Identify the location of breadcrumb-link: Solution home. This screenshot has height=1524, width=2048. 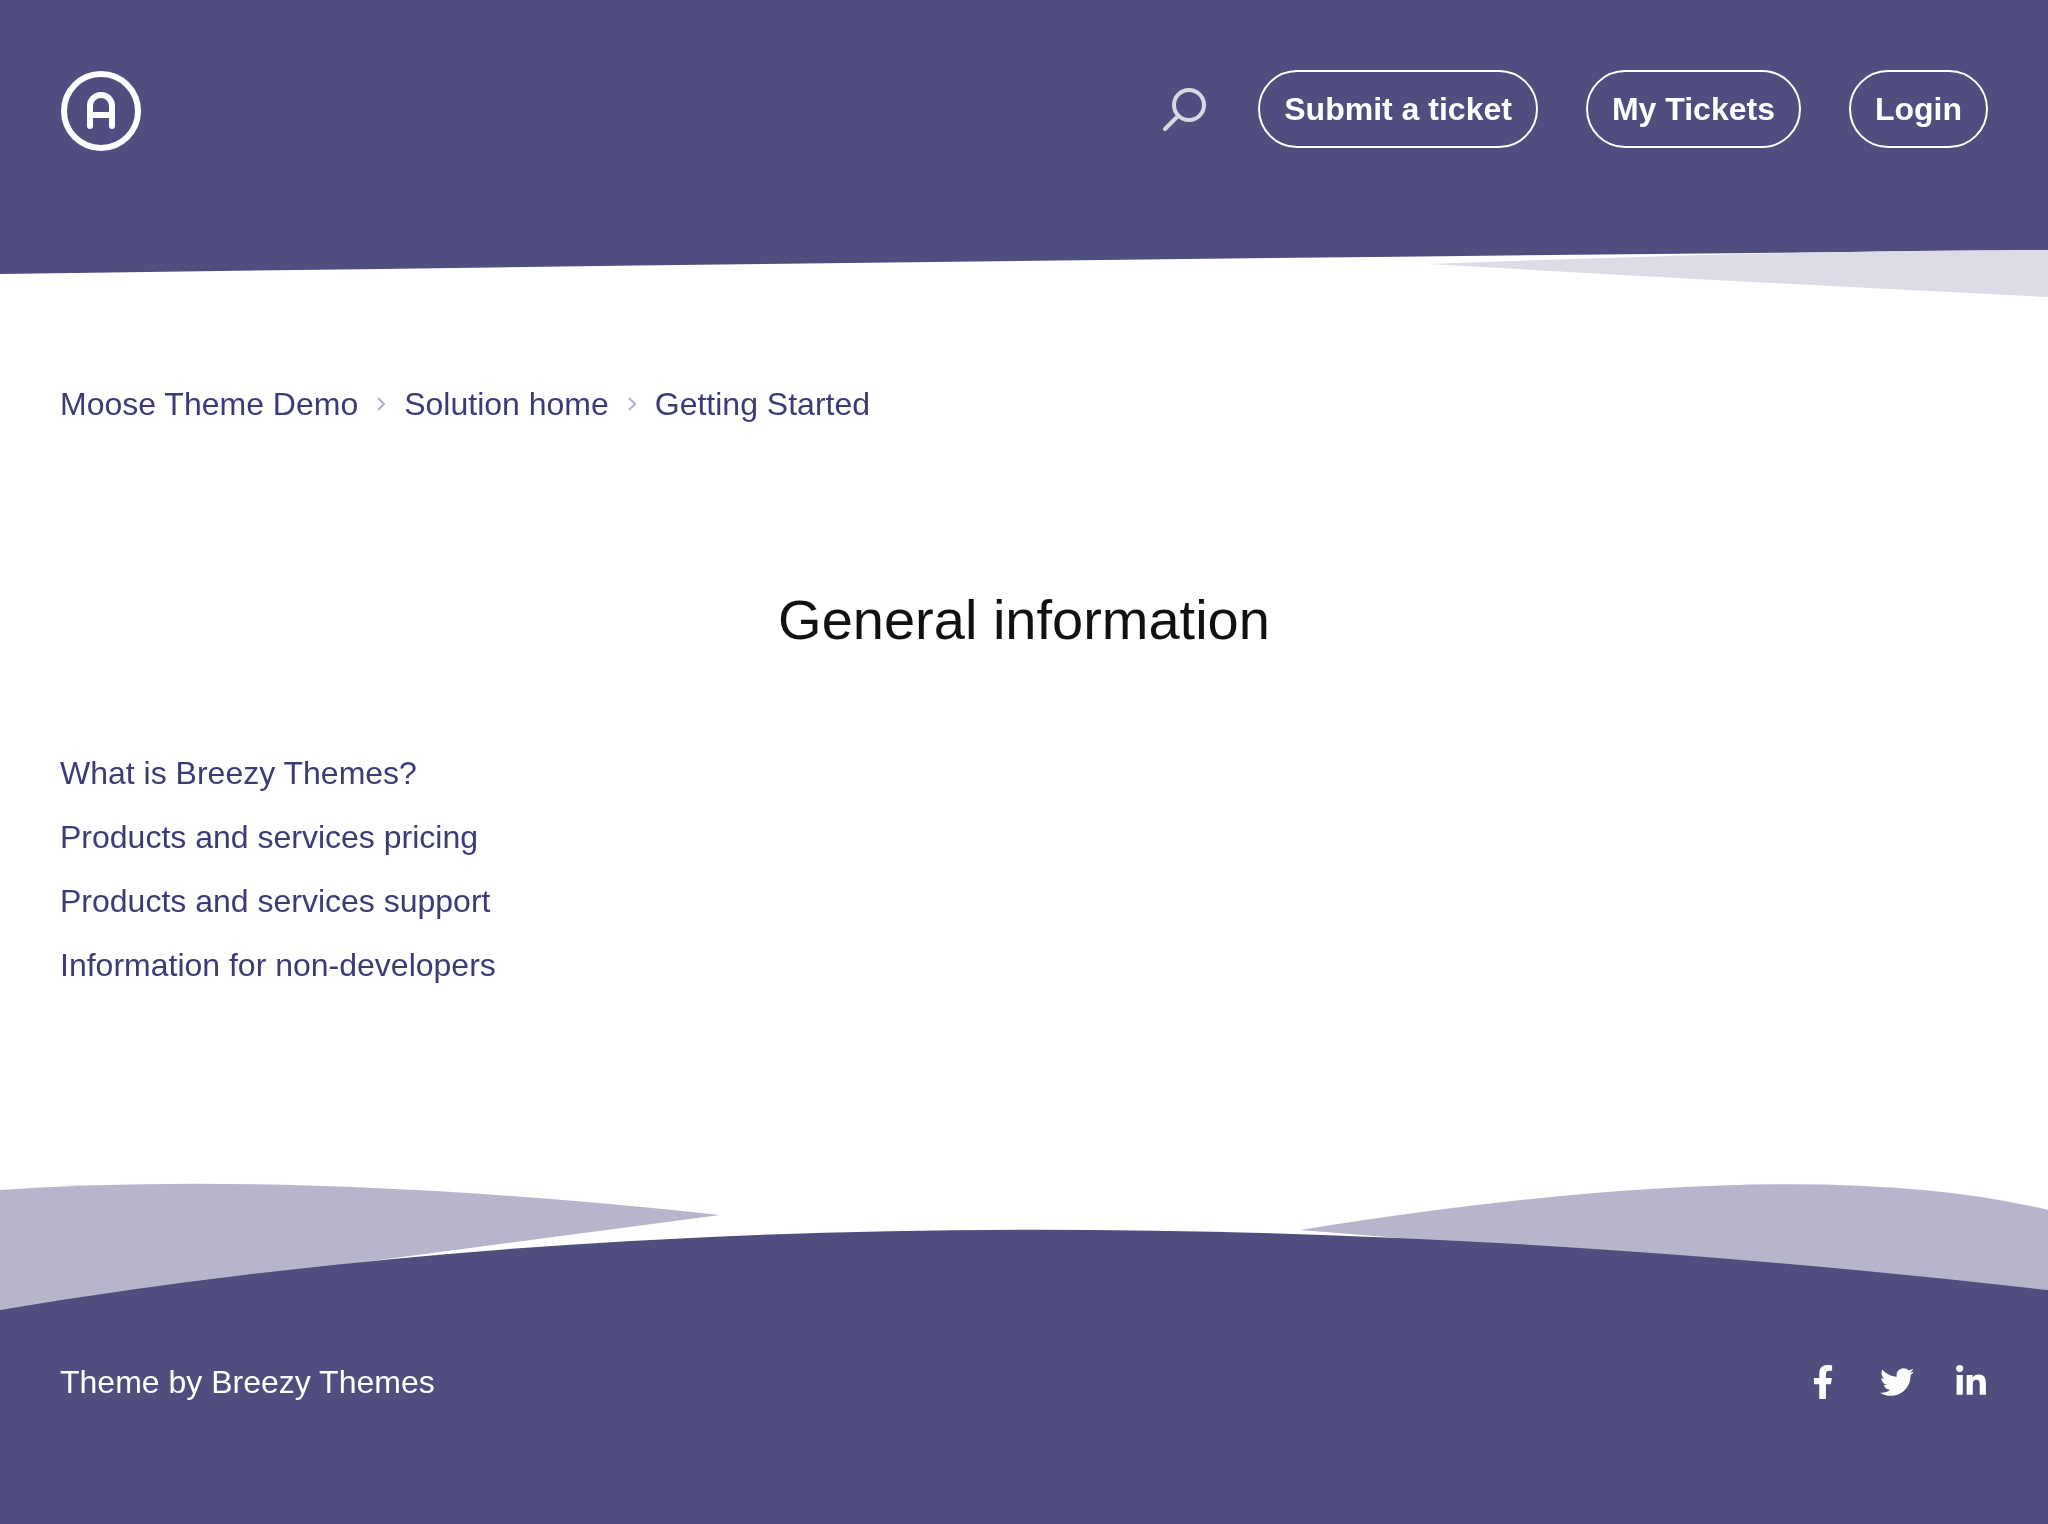
(506, 404).